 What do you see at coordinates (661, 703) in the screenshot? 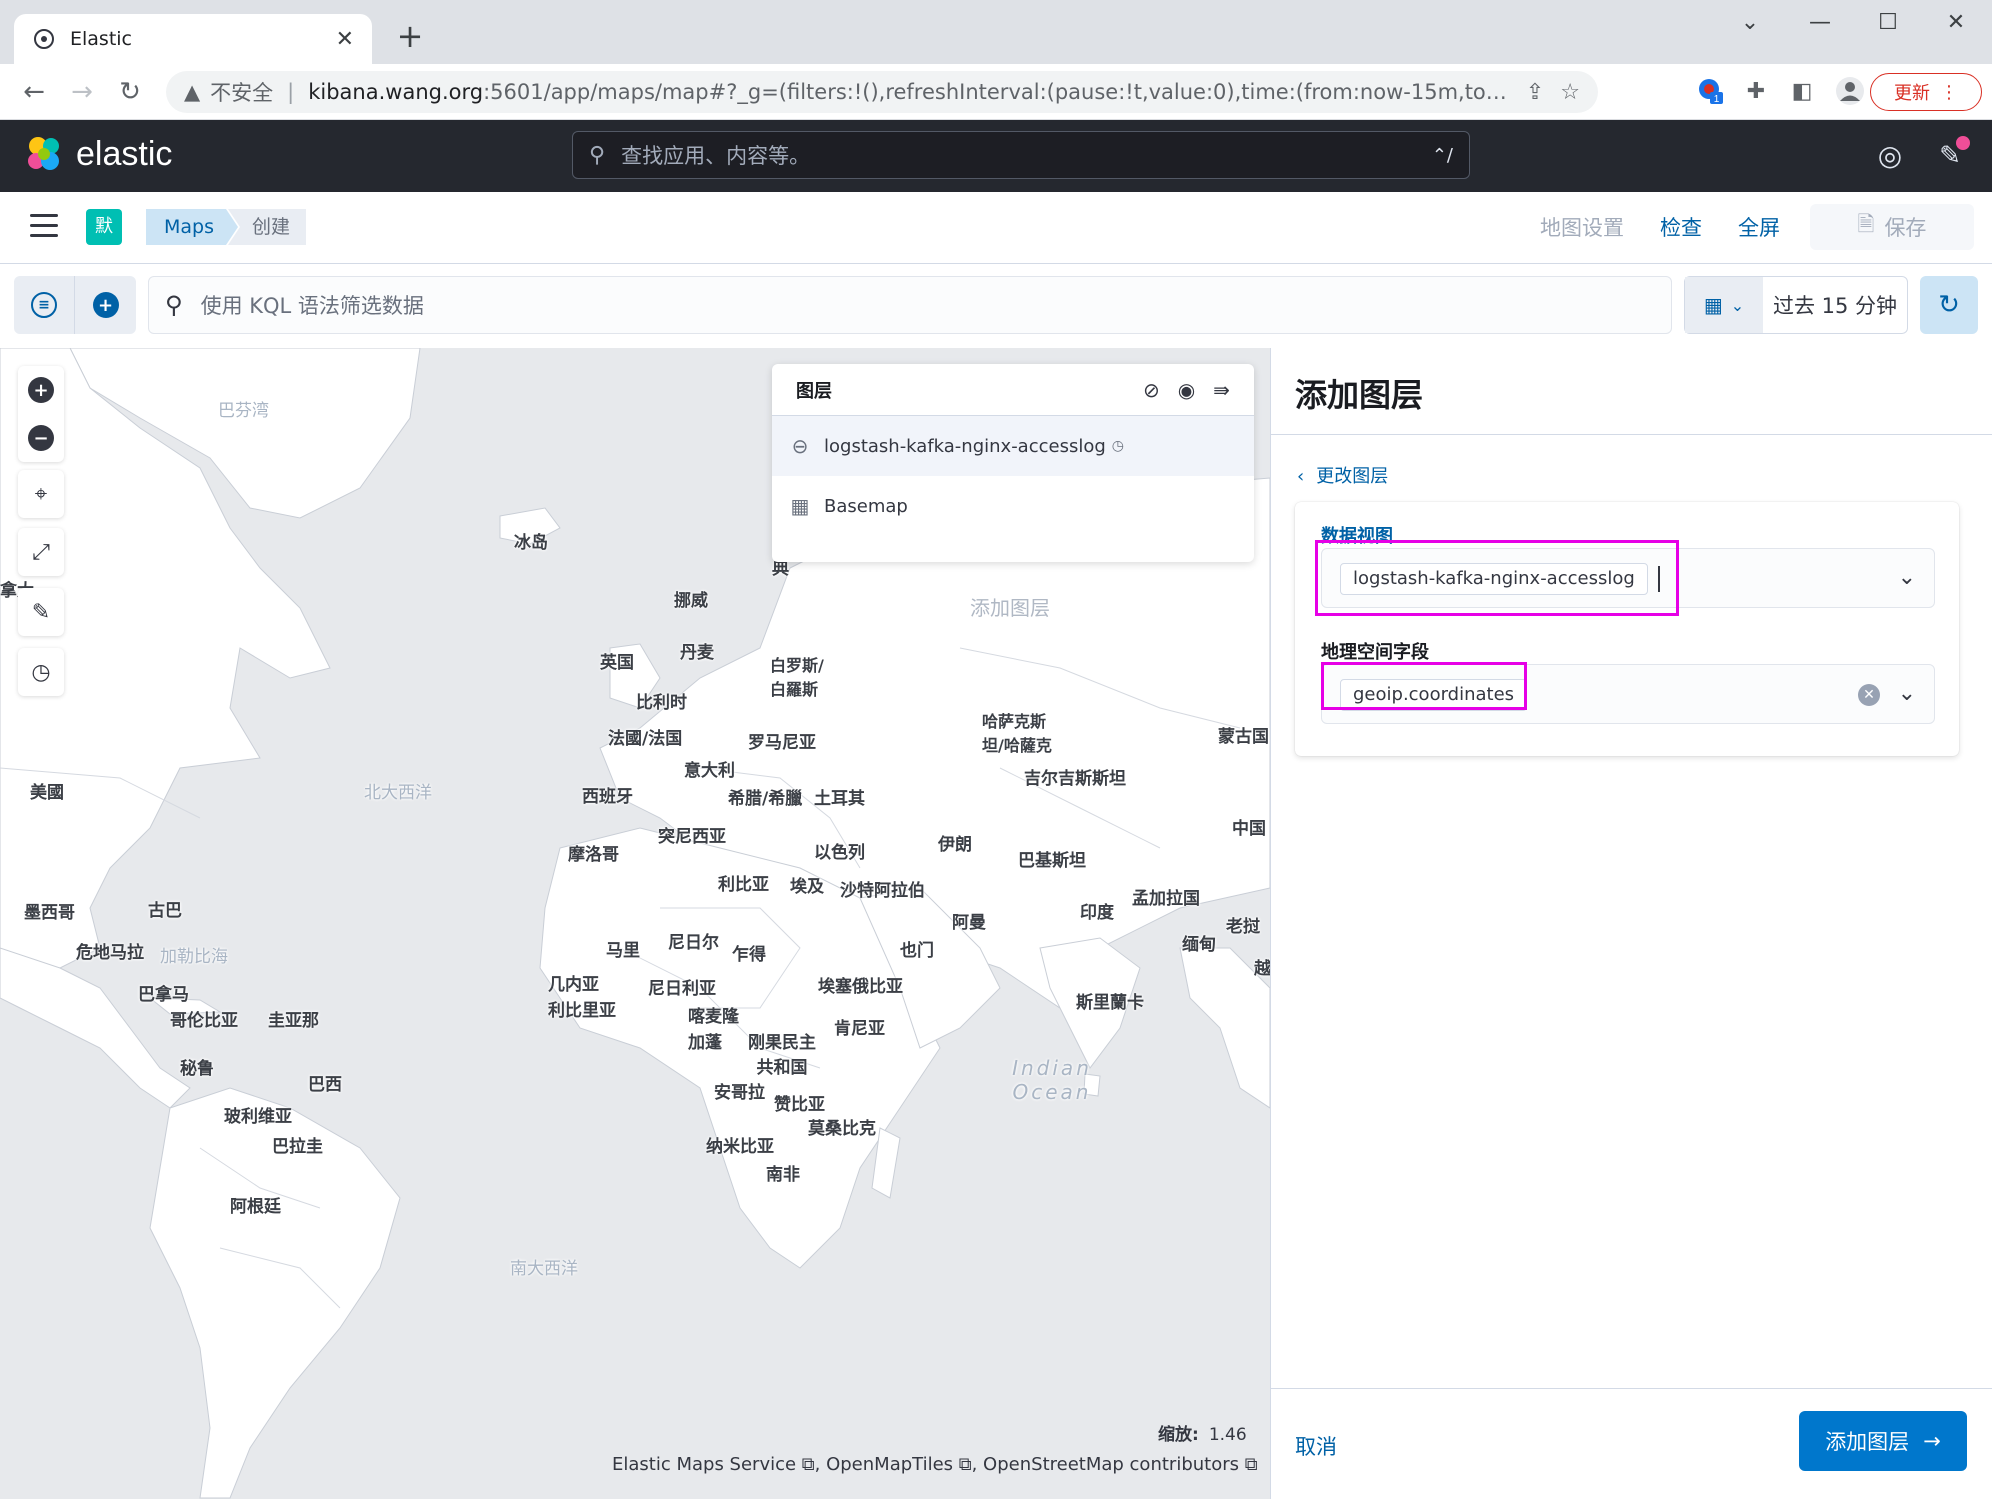
I see `map-label-belgium: 比利时` at bounding box center [661, 703].